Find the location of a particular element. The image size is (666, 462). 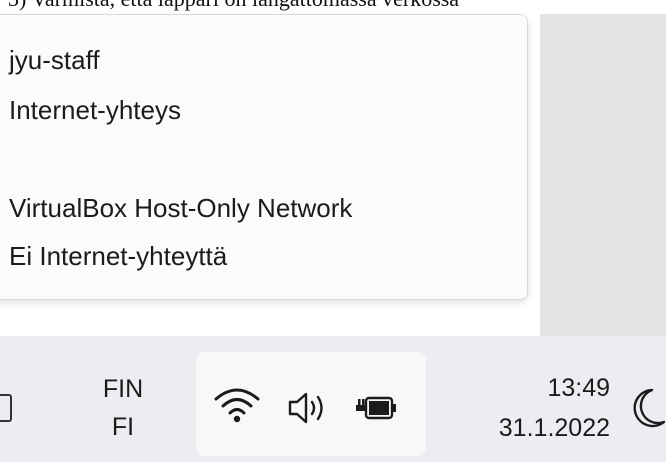

network-status-virtualbox: Ei Internet-yhteyttä is located at coordinates (118, 256).